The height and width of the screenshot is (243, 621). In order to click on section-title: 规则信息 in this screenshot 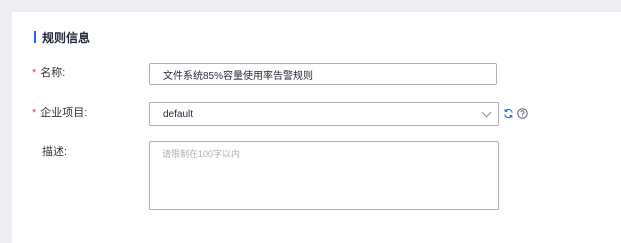, I will do `click(66, 37)`.